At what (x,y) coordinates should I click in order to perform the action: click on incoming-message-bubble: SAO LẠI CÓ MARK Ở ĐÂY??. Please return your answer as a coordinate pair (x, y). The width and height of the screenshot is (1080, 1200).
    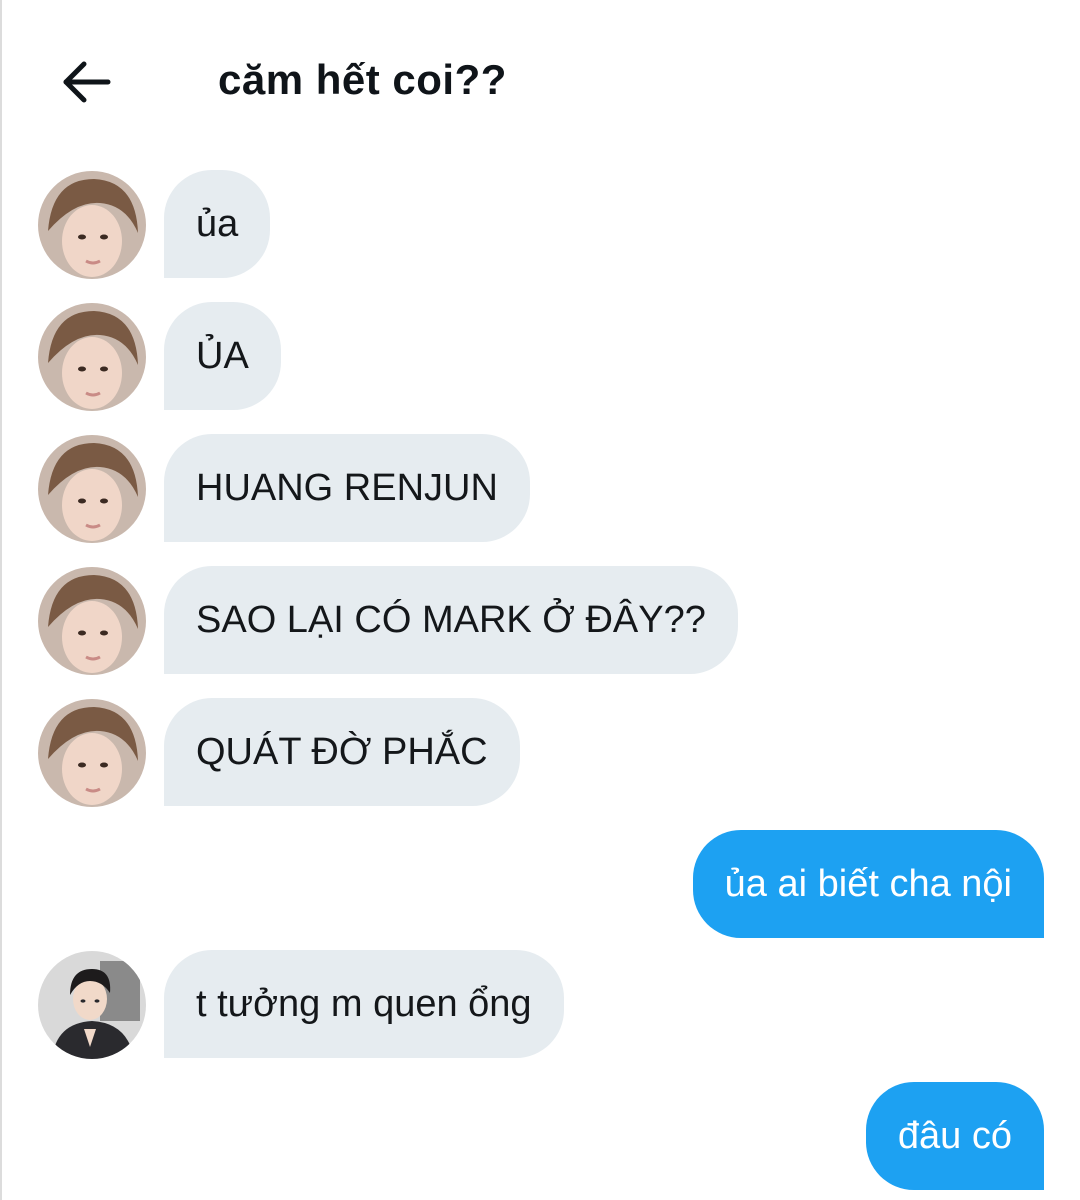
    Looking at the image, I should click on (451, 620).